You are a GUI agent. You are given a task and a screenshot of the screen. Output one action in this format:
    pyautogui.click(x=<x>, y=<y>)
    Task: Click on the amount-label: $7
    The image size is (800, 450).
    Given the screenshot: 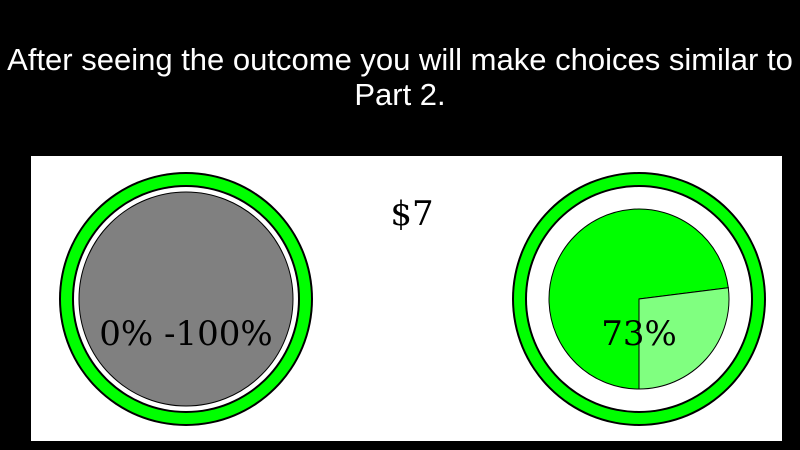 What is the action you would take?
    pyautogui.click(x=411, y=214)
    